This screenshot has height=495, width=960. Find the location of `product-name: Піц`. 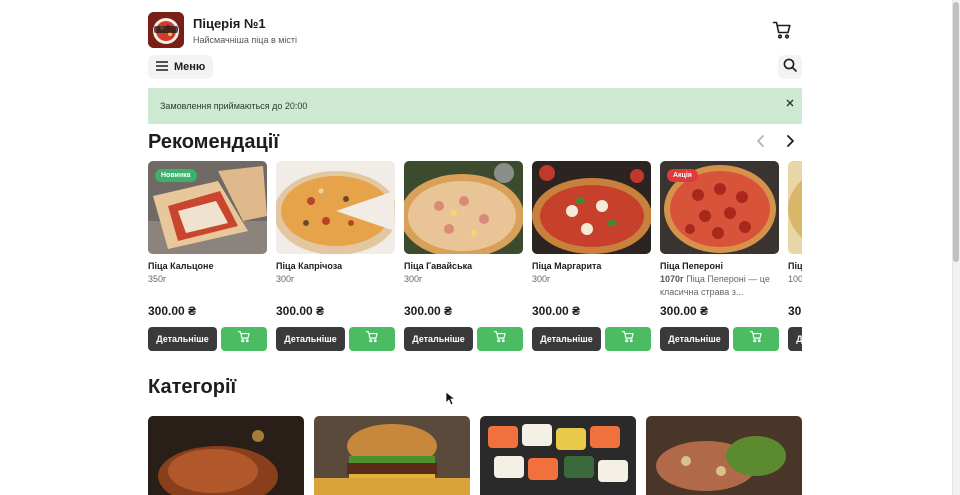

product-name: Піц is located at coordinates (795, 266).